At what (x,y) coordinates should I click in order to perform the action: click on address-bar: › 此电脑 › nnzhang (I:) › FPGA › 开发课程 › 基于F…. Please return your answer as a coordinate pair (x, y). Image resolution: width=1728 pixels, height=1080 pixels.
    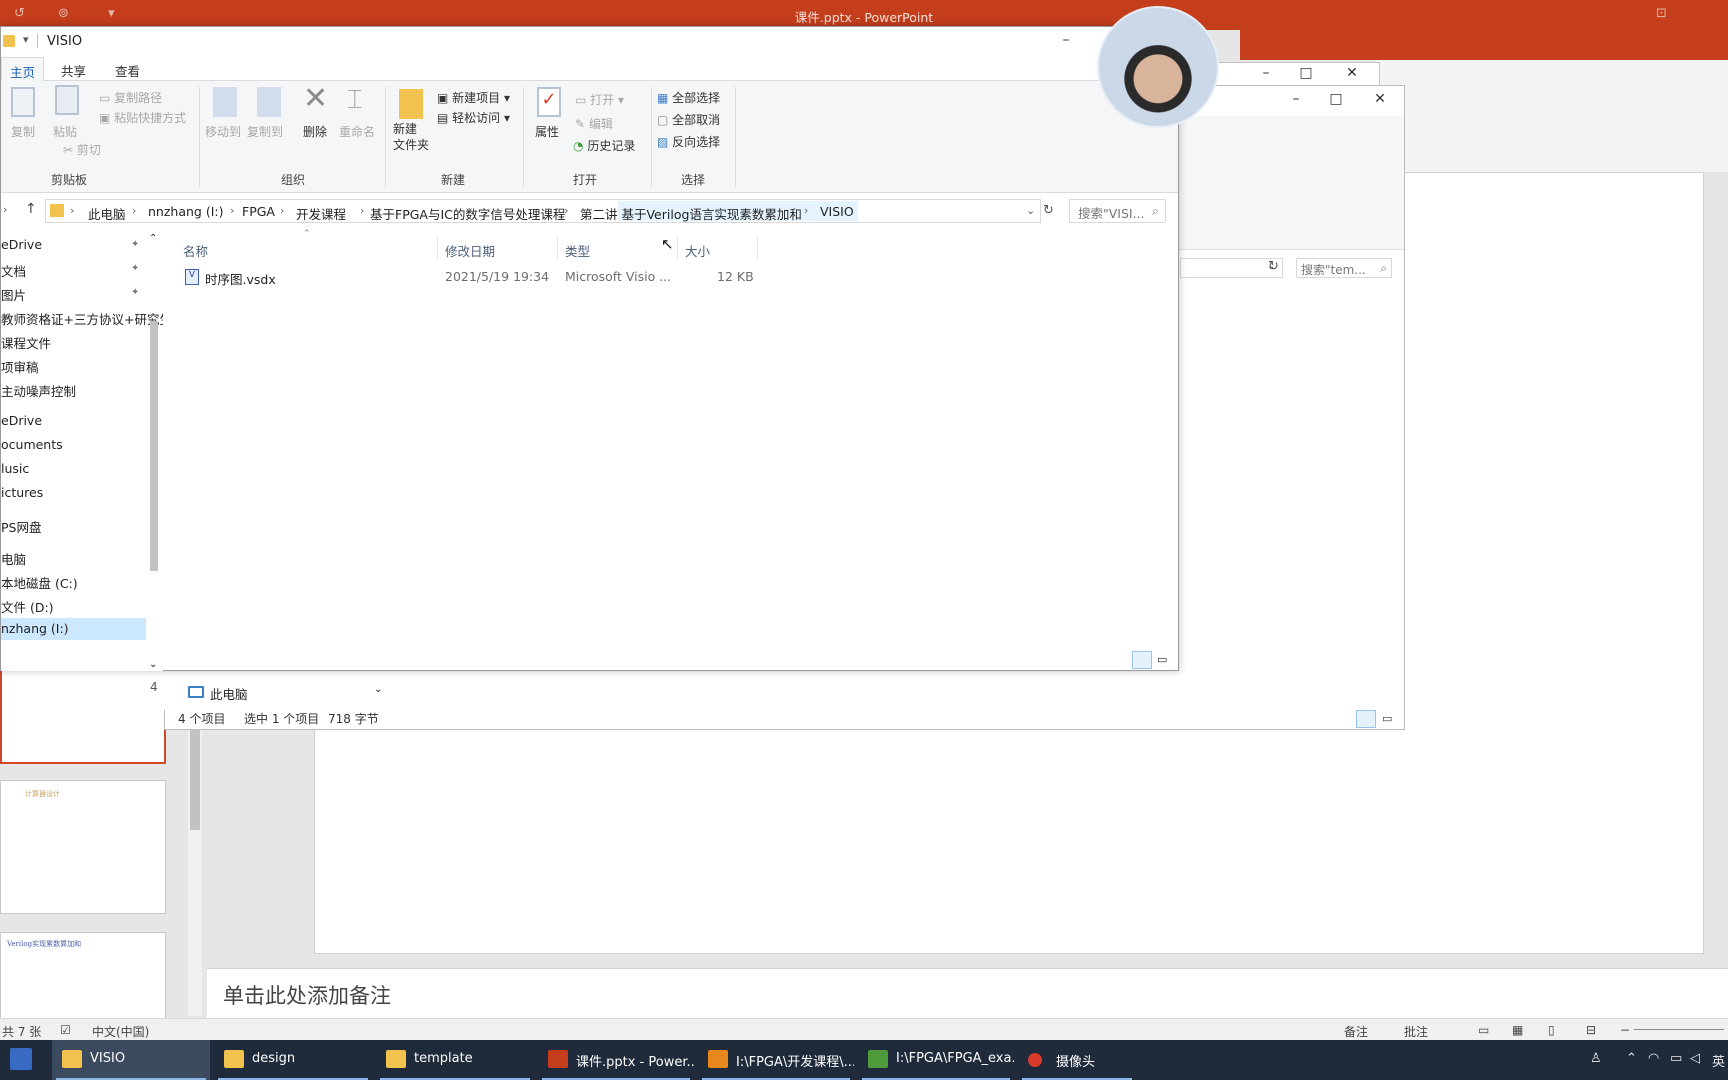
    Looking at the image, I should click on (543, 211).